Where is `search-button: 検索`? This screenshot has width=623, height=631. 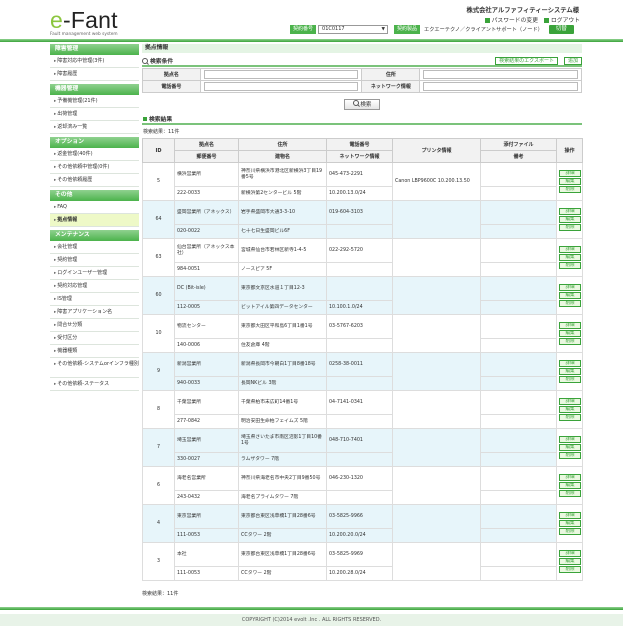
search-button: 検索 is located at coordinates (362, 104).